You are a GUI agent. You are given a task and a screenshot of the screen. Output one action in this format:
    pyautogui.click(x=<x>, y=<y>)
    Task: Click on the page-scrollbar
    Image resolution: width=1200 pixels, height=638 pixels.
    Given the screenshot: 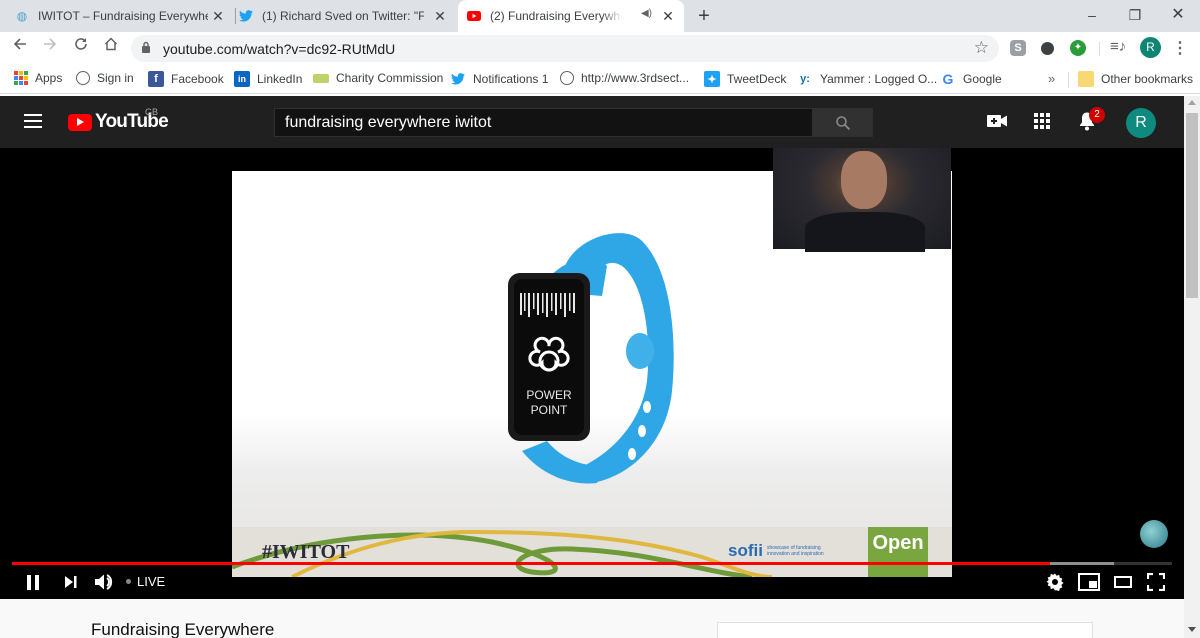 What is the action you would take?
    pyautogui.click(x=1192, y=367)
    